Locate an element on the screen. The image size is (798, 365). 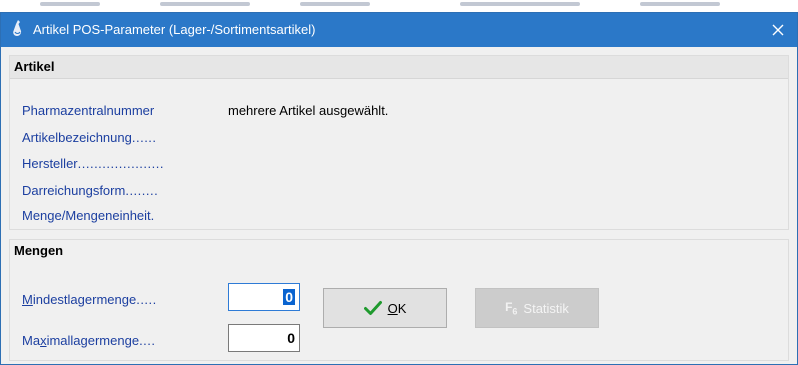
darreichungsform-label-text: Darreichungsform is located at coordinates (74, 190).